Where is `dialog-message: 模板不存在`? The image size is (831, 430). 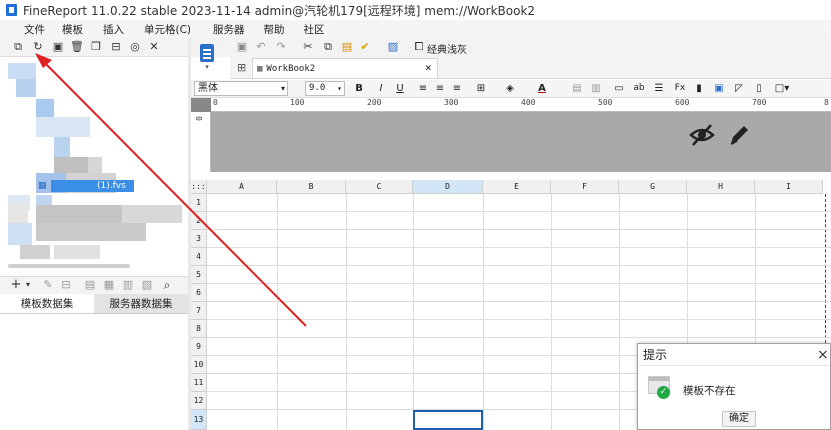 dialog-message: 模板不存在 is located at coordinates (709, 391).